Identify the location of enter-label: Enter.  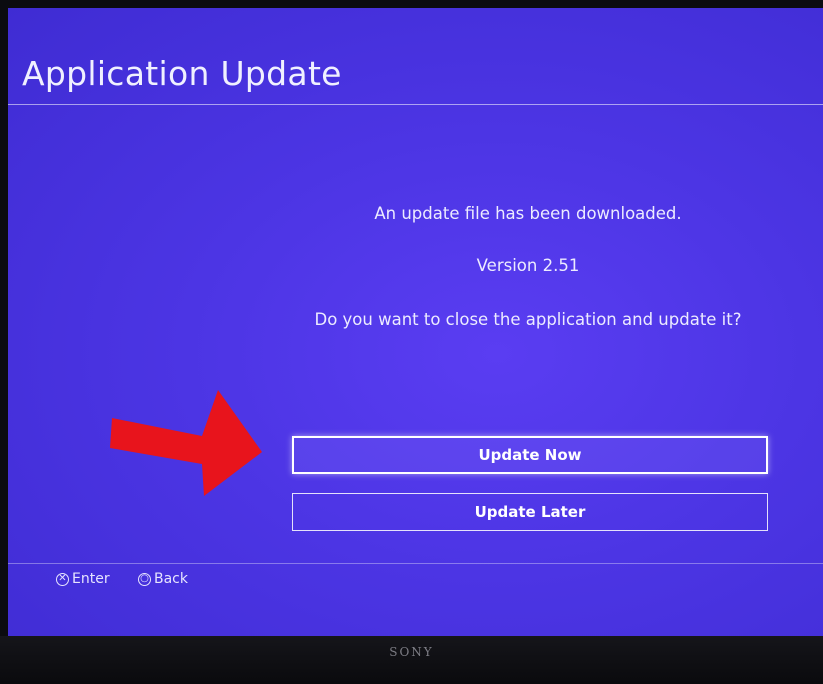
(91, 579).